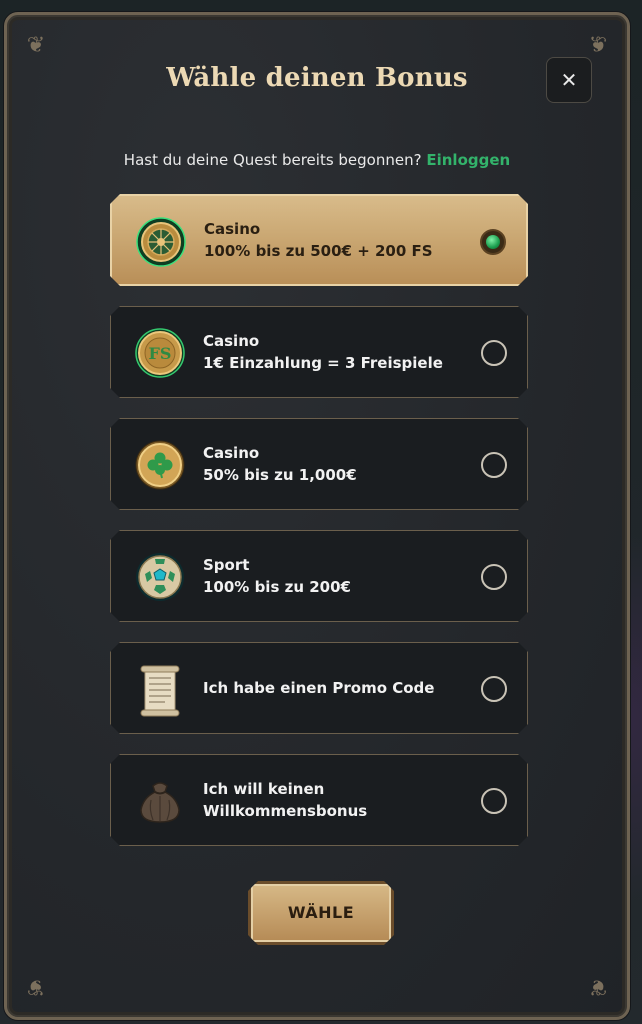  Describe the element at coordinates (226, 565) in the screenshot. I see `option-title: Sport` at that location.